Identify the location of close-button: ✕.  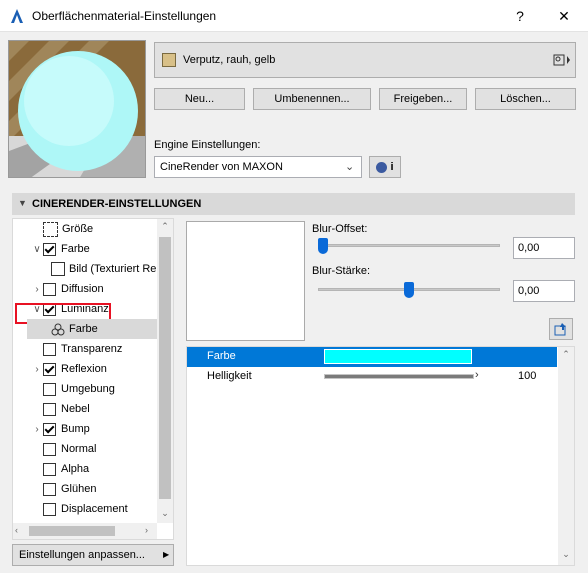
(564, 16).